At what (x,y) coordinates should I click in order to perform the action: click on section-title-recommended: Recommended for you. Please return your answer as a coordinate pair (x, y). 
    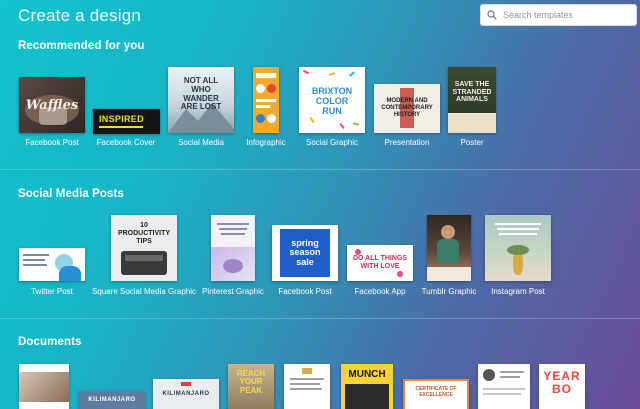
    Looking at the image, I should click on (81, 46).